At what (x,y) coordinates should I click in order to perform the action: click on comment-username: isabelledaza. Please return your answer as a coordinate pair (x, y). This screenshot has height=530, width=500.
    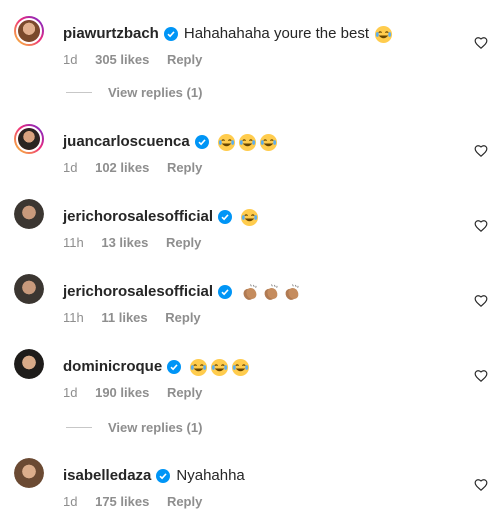
    Looking at the image, I should click on (107, 476).